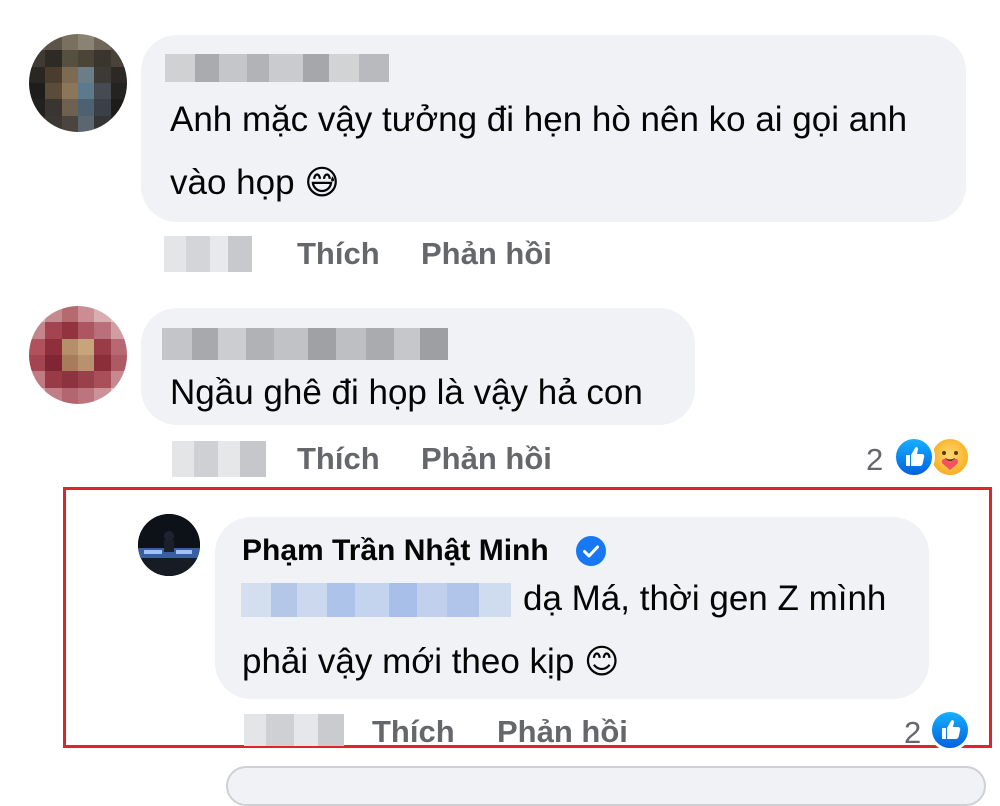 This screenshot has width=1000, height=806. Describe the element at coordinates (322, 183) in the screenshot. I see `grinning-sweat-emoji: 😅` at that location.